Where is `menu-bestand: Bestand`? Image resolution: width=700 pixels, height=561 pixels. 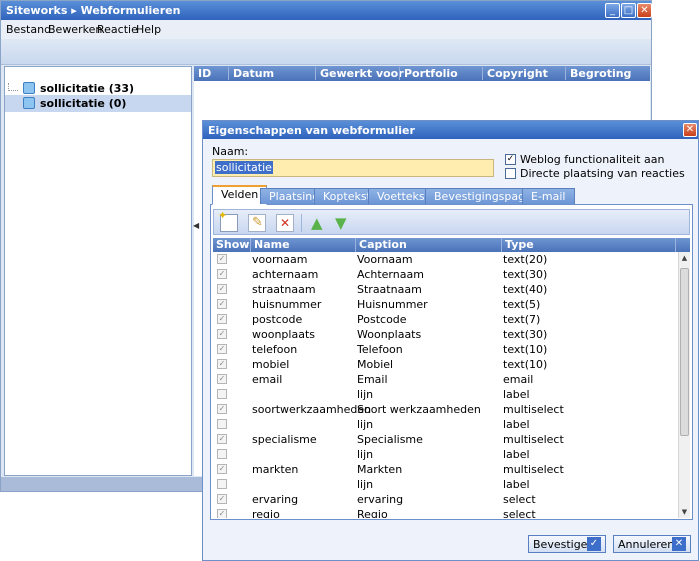 menu-bestand: Bestand is located at coordinates (28, 29).